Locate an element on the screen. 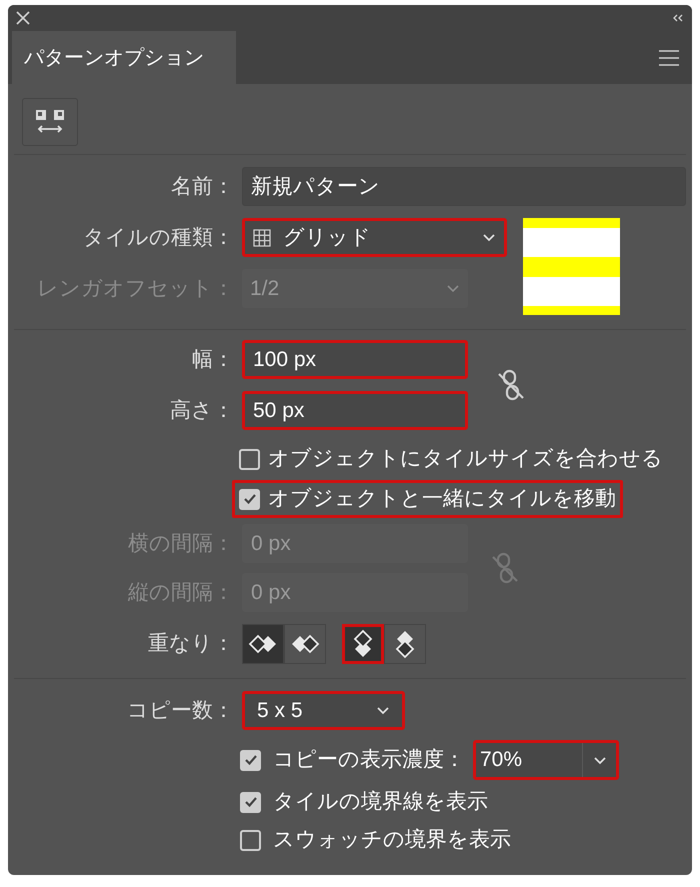  checkbox-label: タイルの境界線を表示 is located at coordinates (380, 802).